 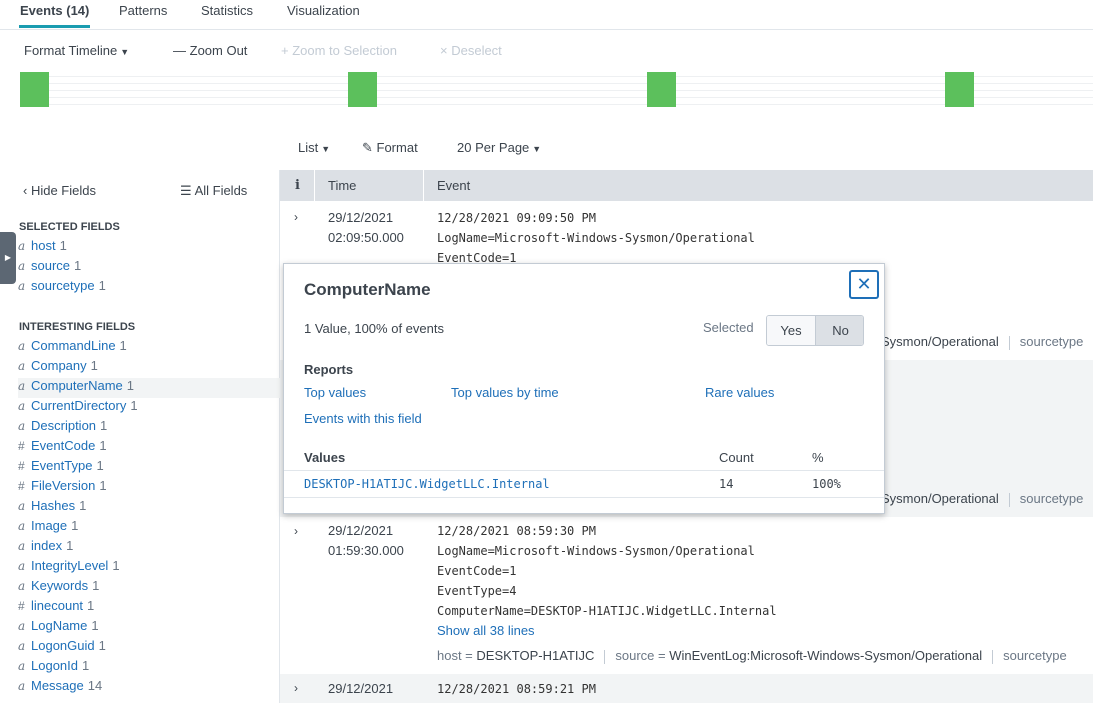 I want to click on field-name: LogName, so click(x=59, y=625).